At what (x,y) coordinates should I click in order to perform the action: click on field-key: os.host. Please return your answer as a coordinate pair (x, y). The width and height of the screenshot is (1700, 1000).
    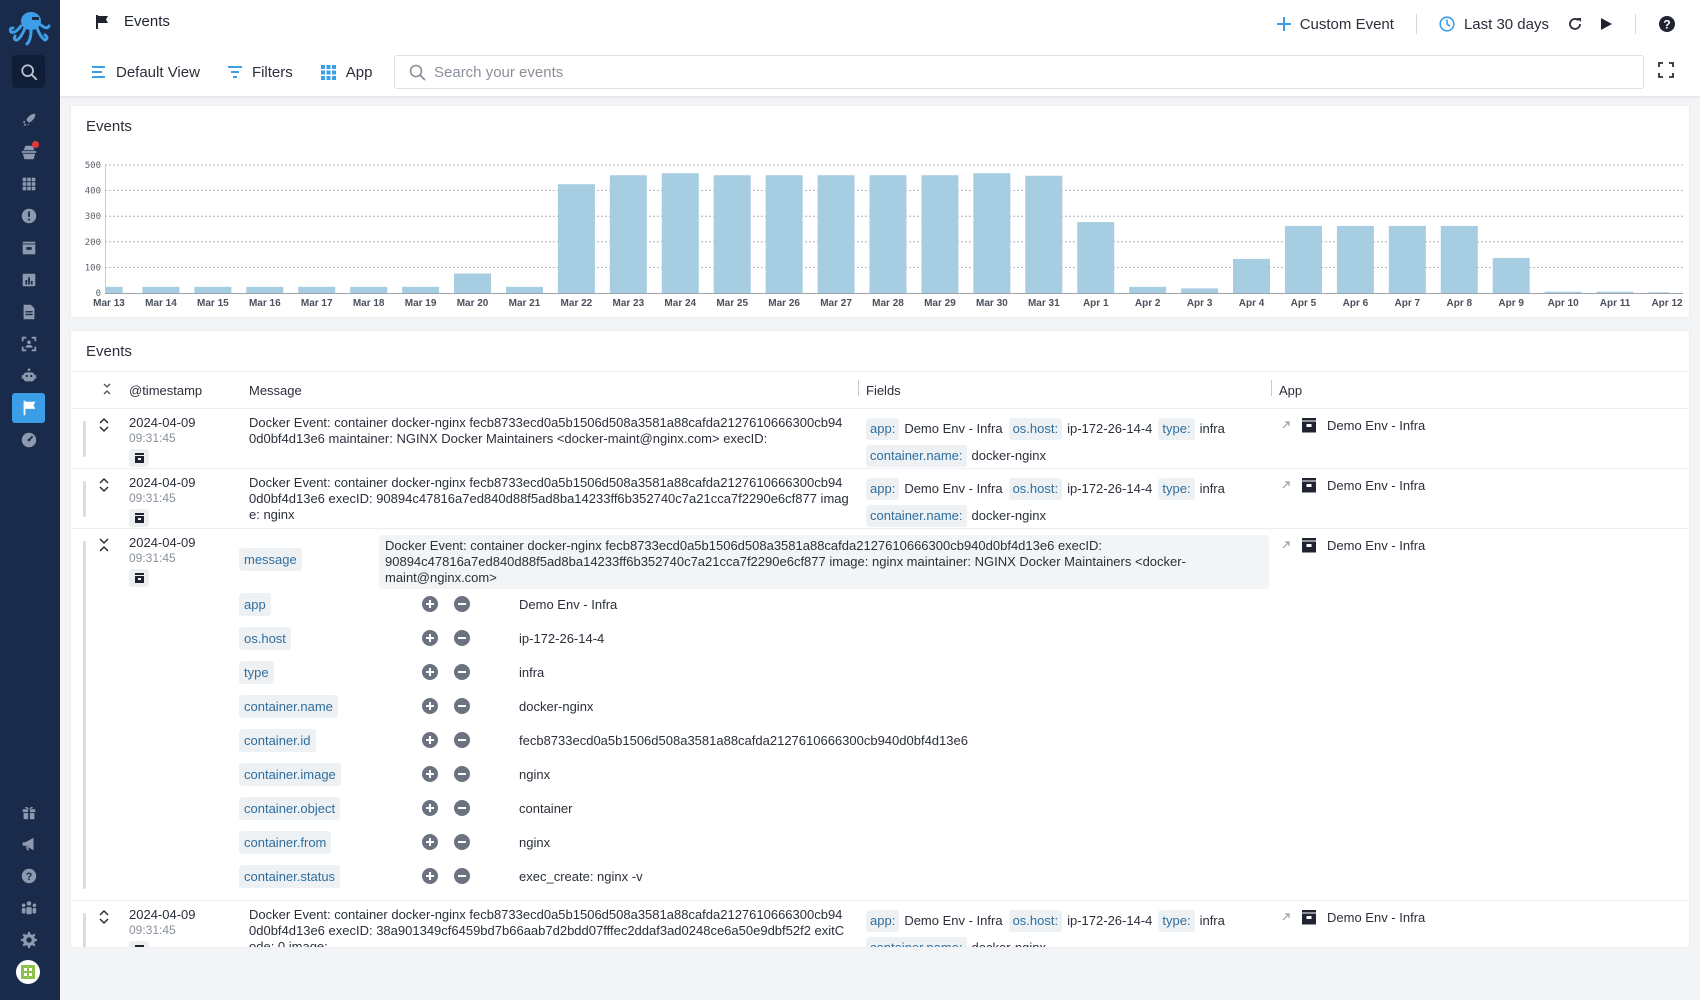
    Looking at the image, I should click on (265, 638).